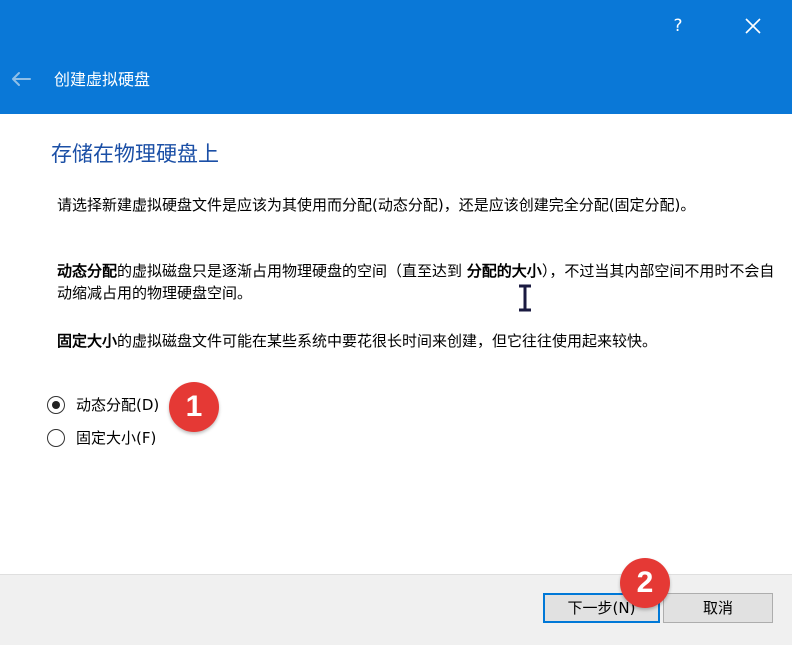 This screenshot has width=792, height=645. I want to click on fixed-option: 固定大小(F), so click(101, 438).